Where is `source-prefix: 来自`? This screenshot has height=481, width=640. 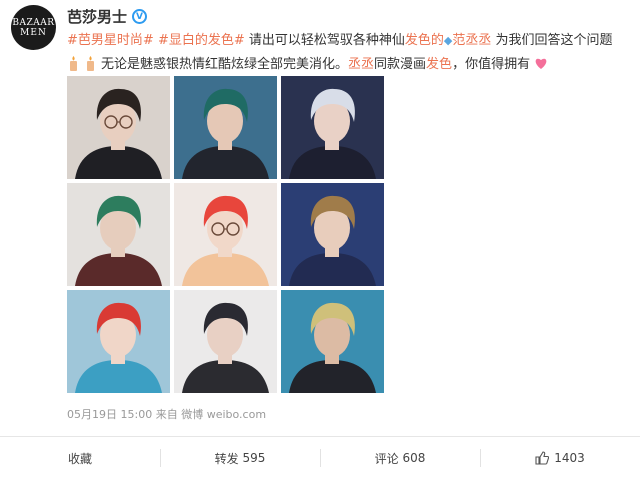 source-prefix: 来自 is located at coordinates (166, 414).